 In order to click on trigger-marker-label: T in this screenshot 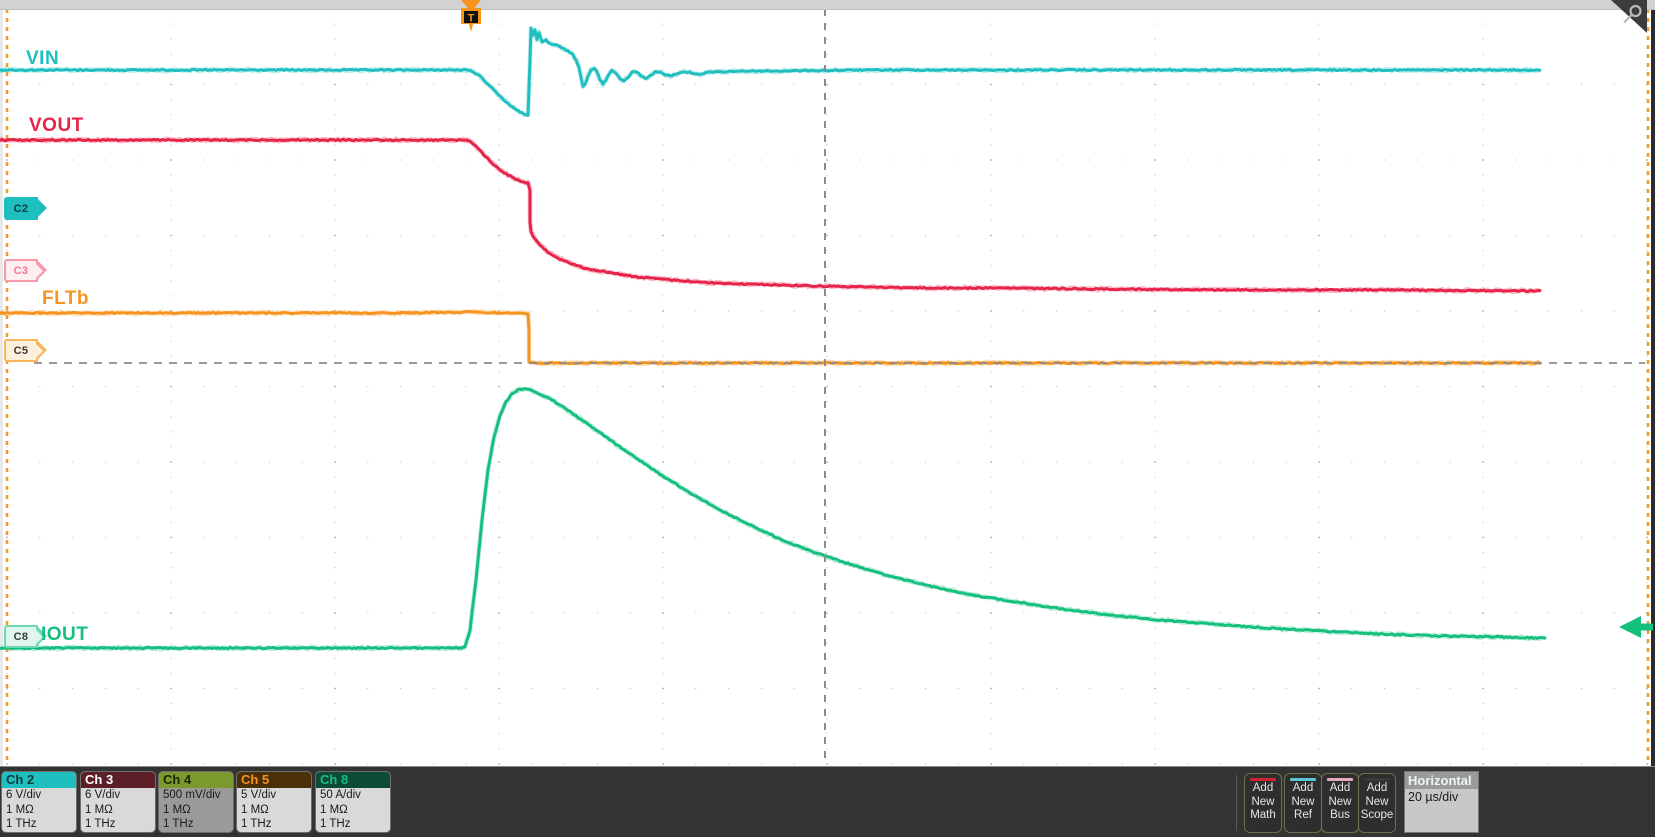, I will do `click(471, 19)`.